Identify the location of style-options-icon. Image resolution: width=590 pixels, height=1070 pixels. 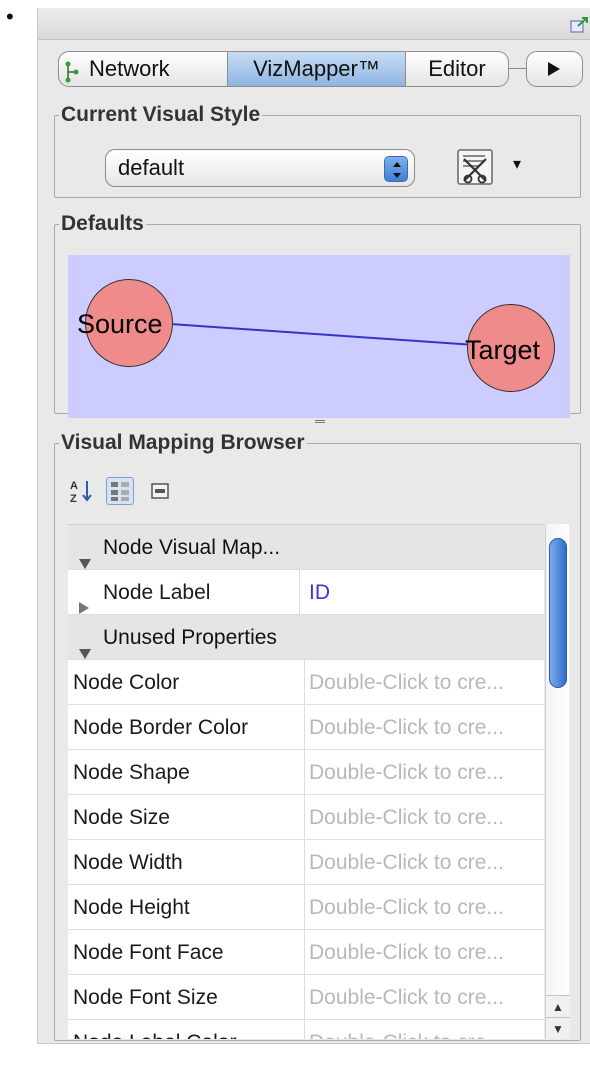
(475, 167).